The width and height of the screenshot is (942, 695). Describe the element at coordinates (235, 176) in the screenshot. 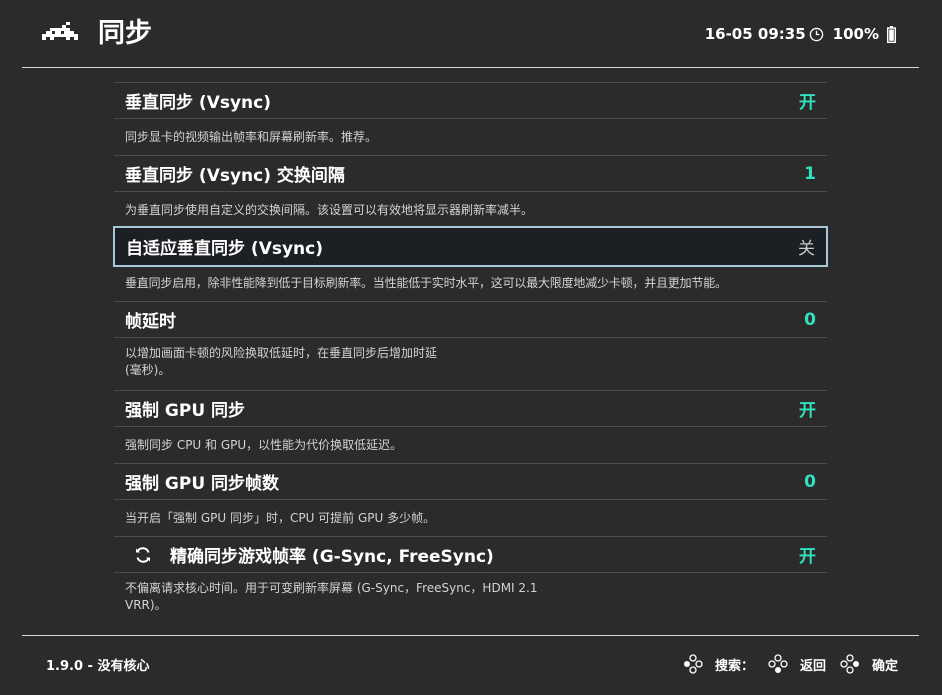

I see `setting-label: 垂直同步 (Vsync) 交换间隔` at that location.